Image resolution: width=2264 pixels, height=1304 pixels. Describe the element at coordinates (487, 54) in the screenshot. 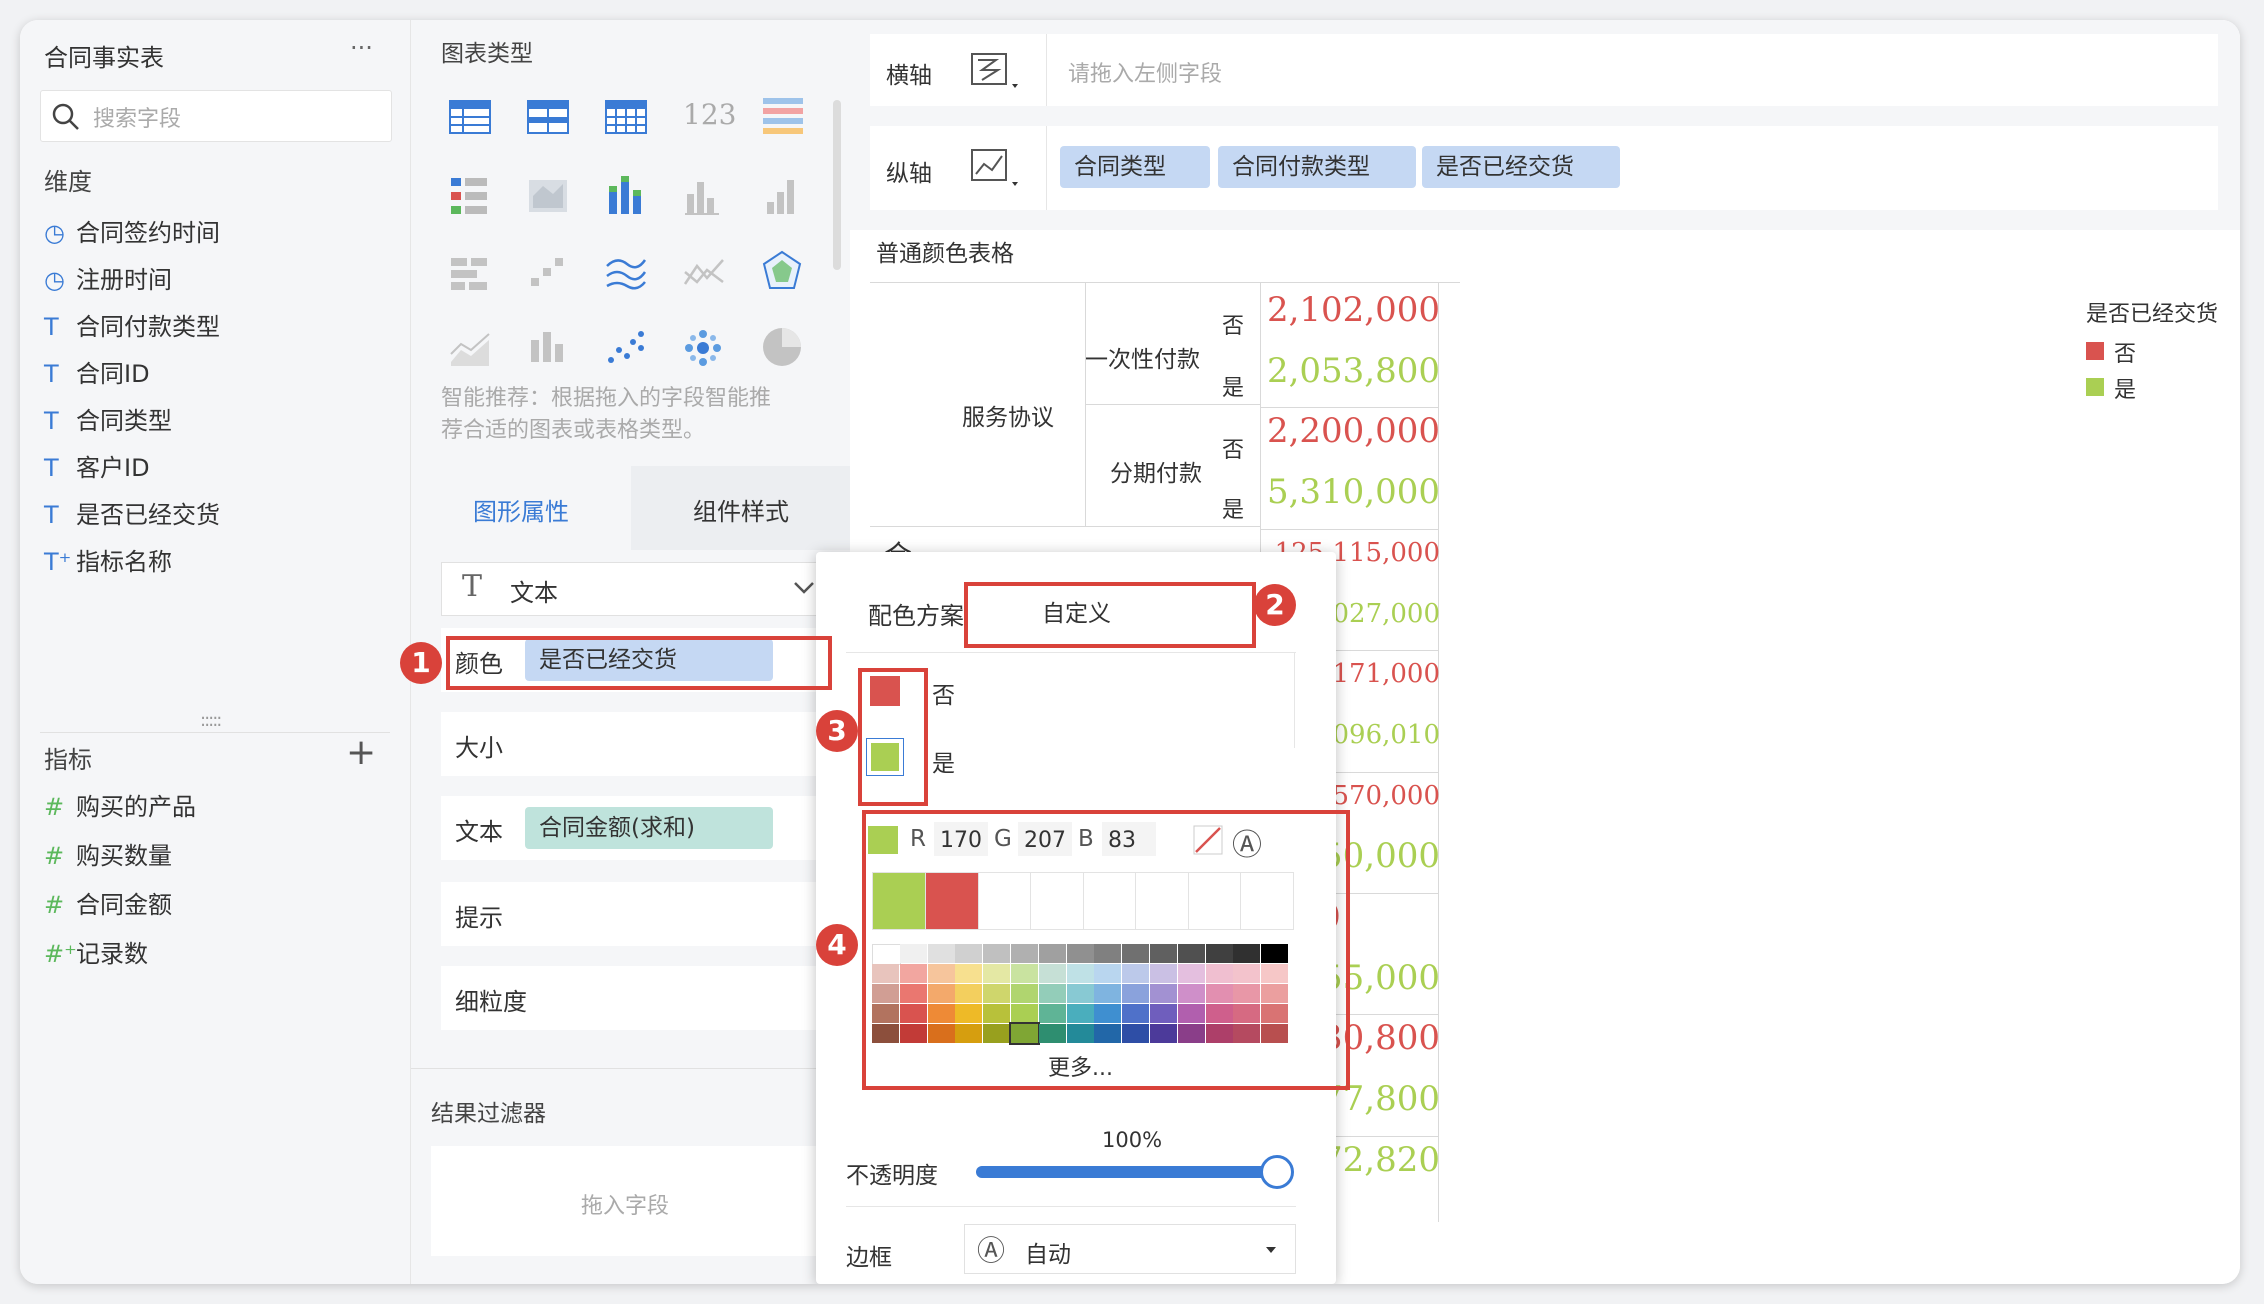

I see `chart-types-title: 图表类型` at that location.